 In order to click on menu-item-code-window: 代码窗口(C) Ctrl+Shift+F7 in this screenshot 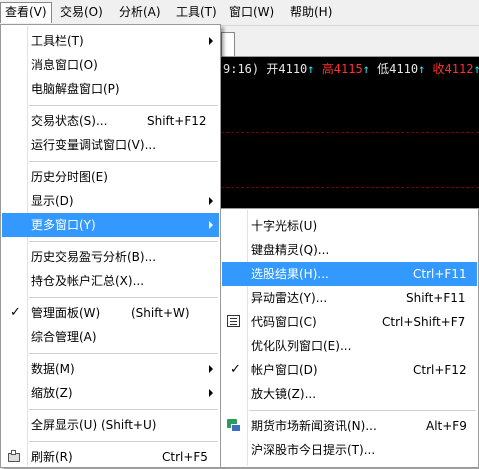, I will do `click(349, 322)`.